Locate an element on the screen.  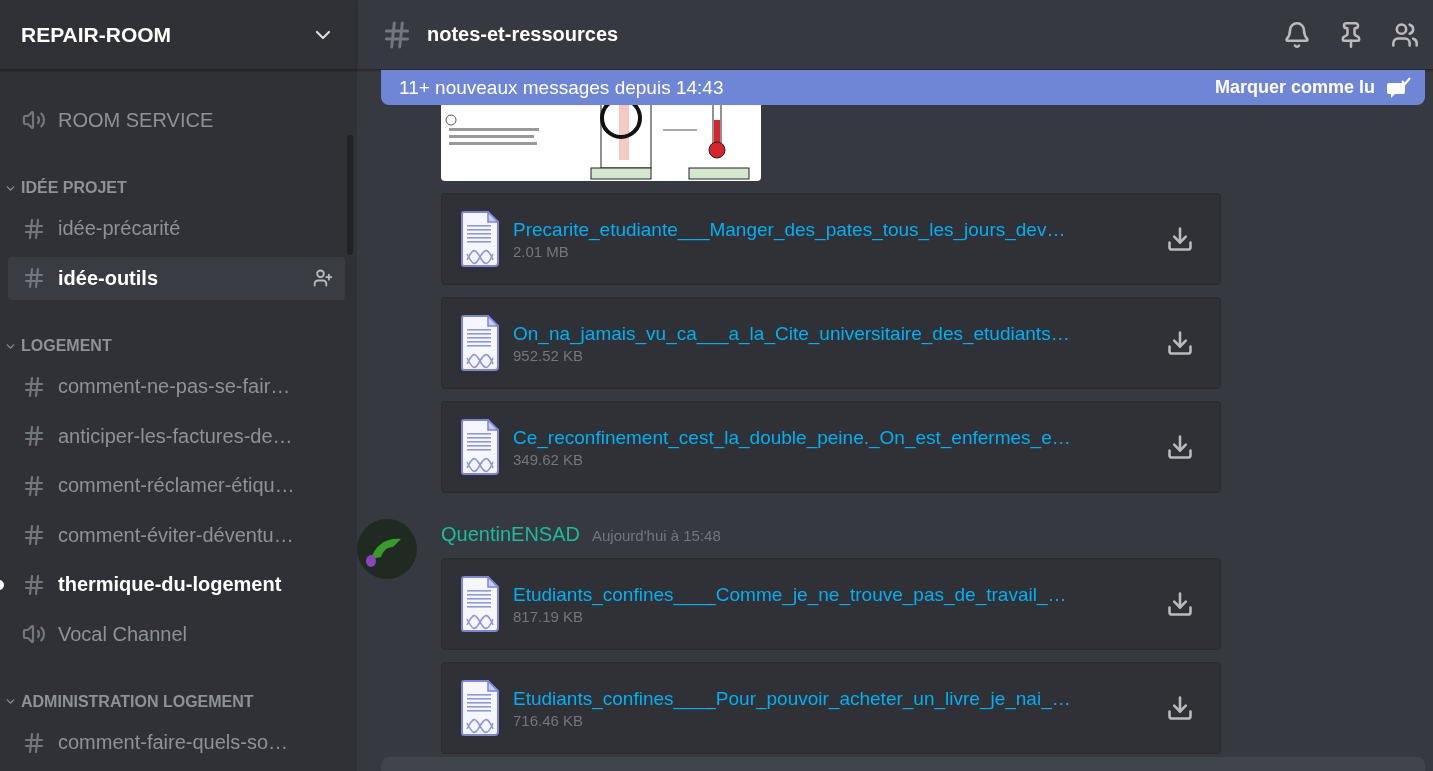
members-icon is located at coordinates (1405, 34).